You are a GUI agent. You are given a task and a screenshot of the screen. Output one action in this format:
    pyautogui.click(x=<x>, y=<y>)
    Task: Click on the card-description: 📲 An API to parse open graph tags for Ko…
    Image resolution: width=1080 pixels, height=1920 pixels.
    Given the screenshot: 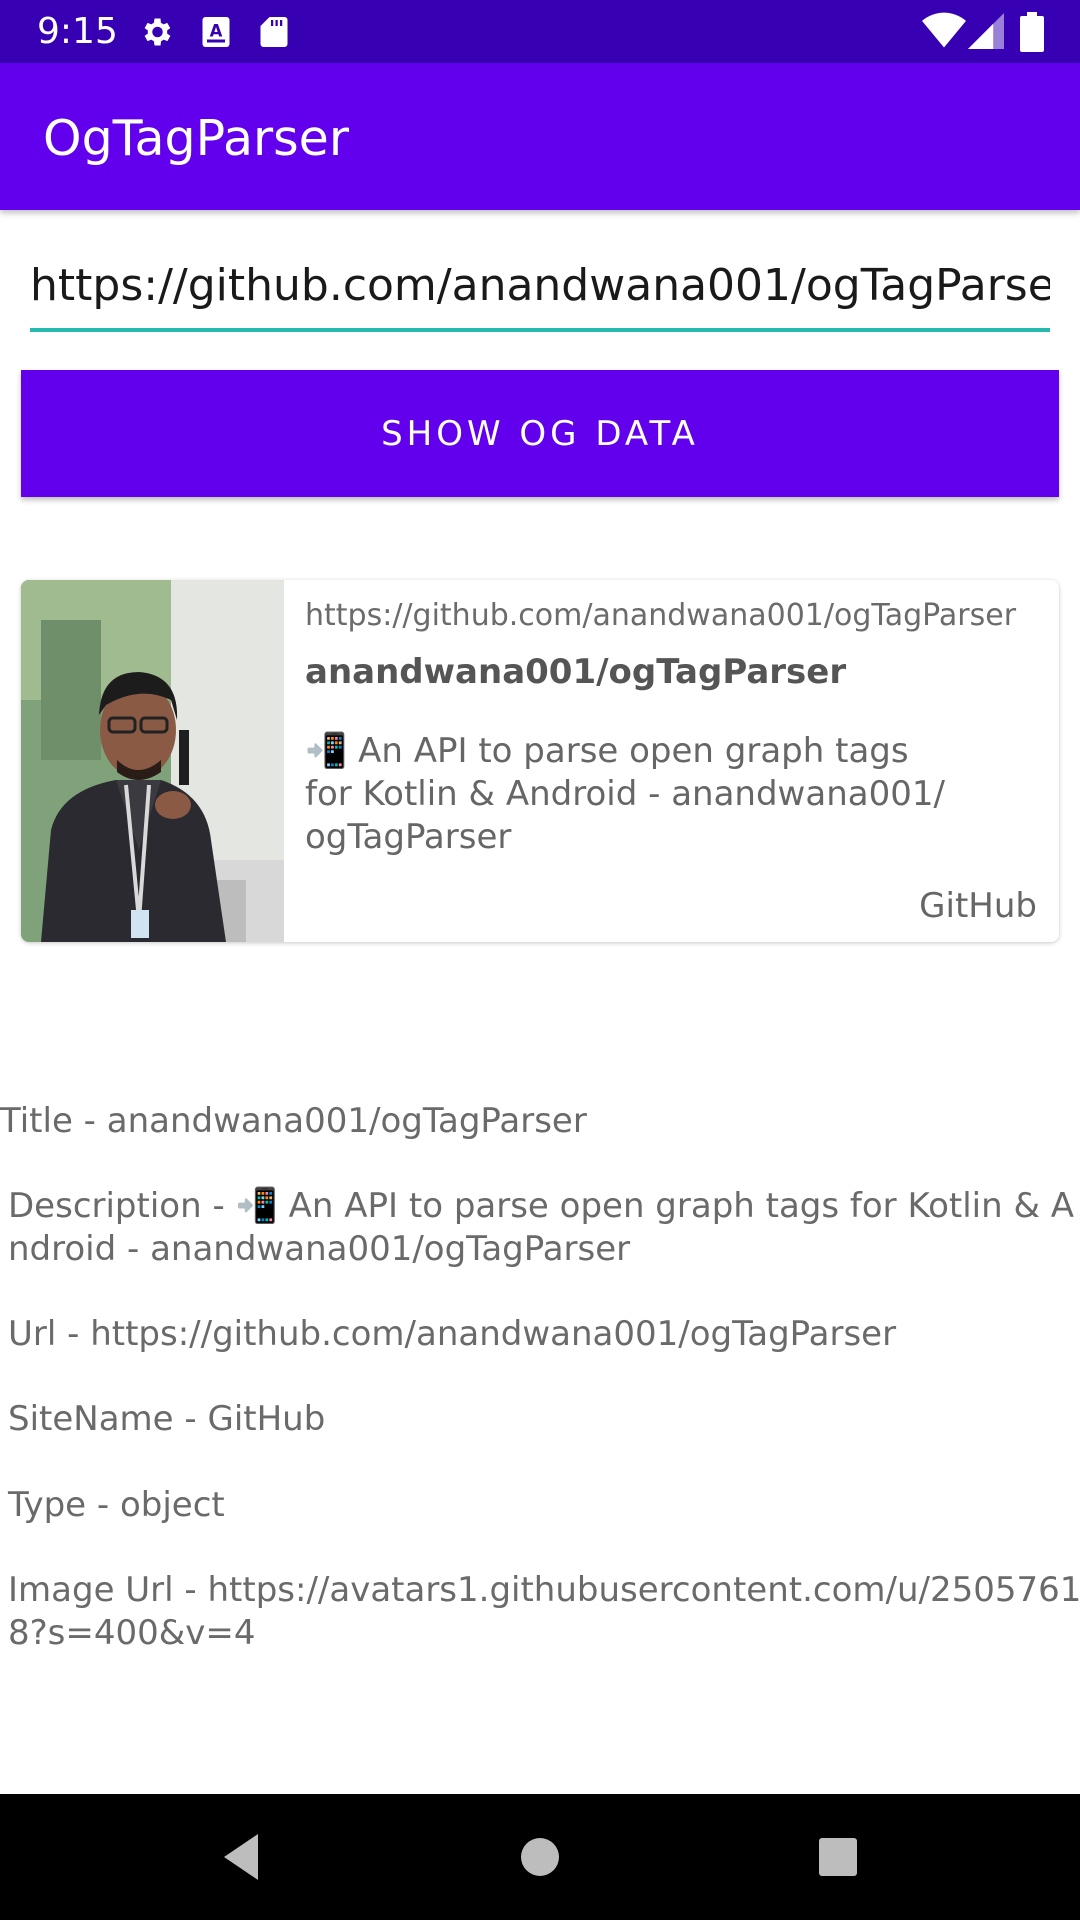 What is the action you would take?
    pyautogui.click(x=625, y=794)
    